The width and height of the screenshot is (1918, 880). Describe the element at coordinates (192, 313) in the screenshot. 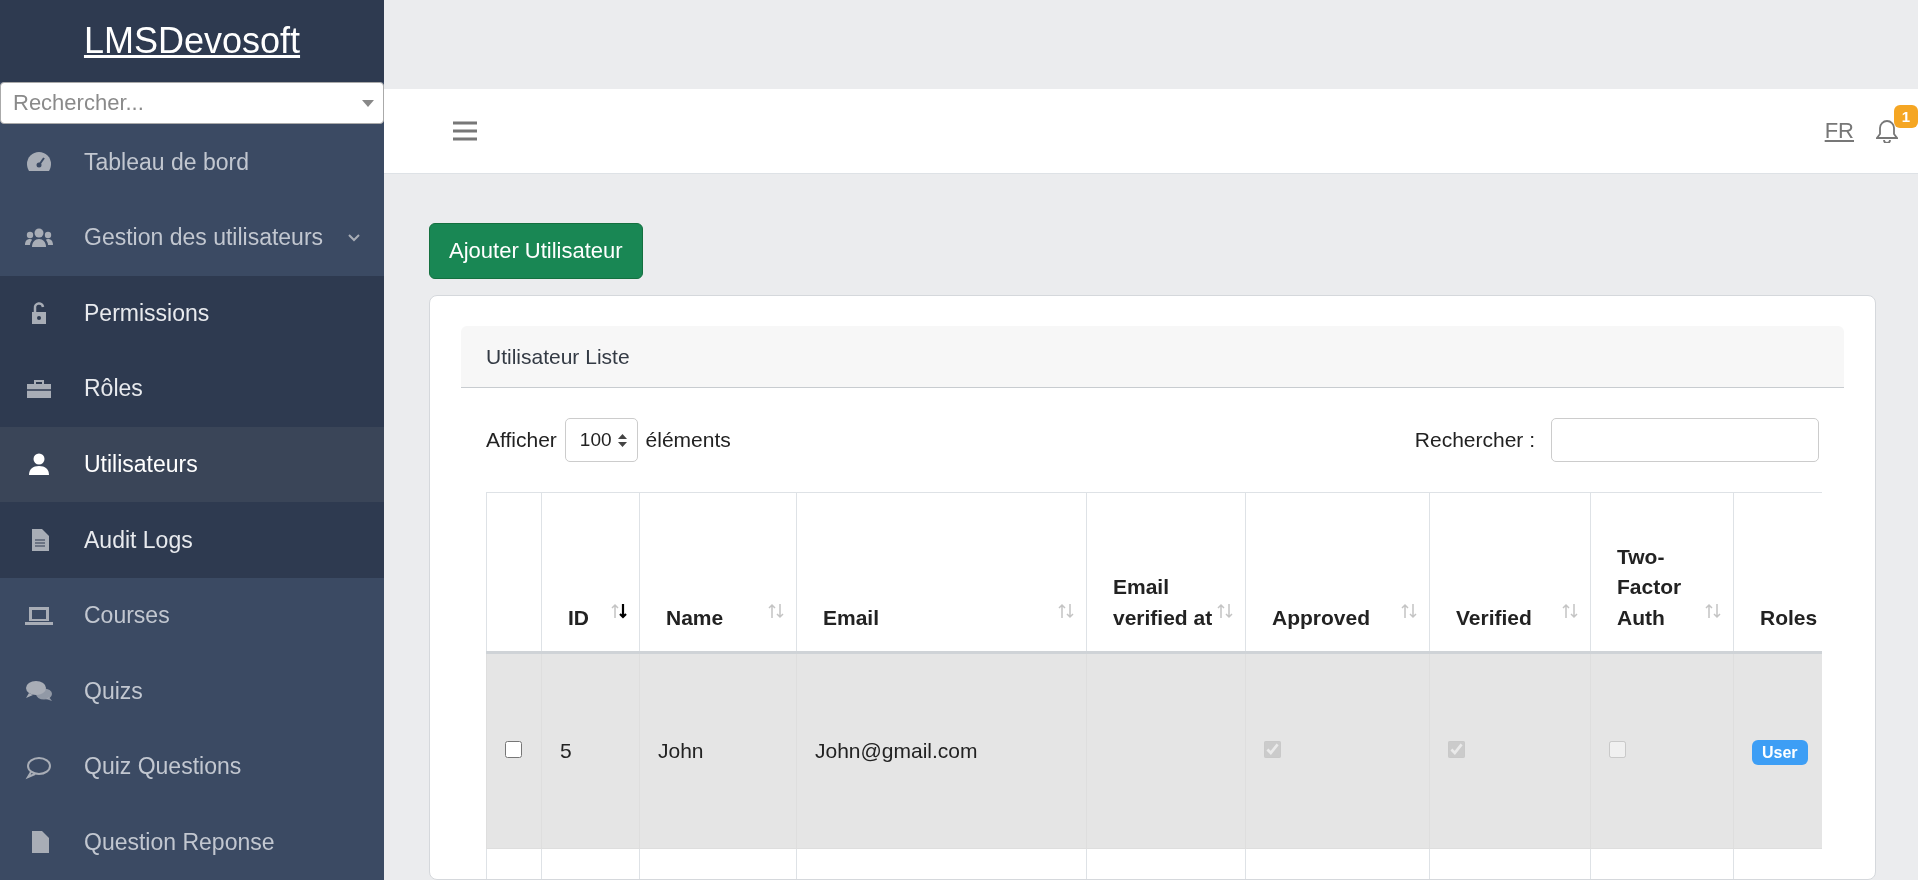

I see `nav-item: Permissions` at that location.